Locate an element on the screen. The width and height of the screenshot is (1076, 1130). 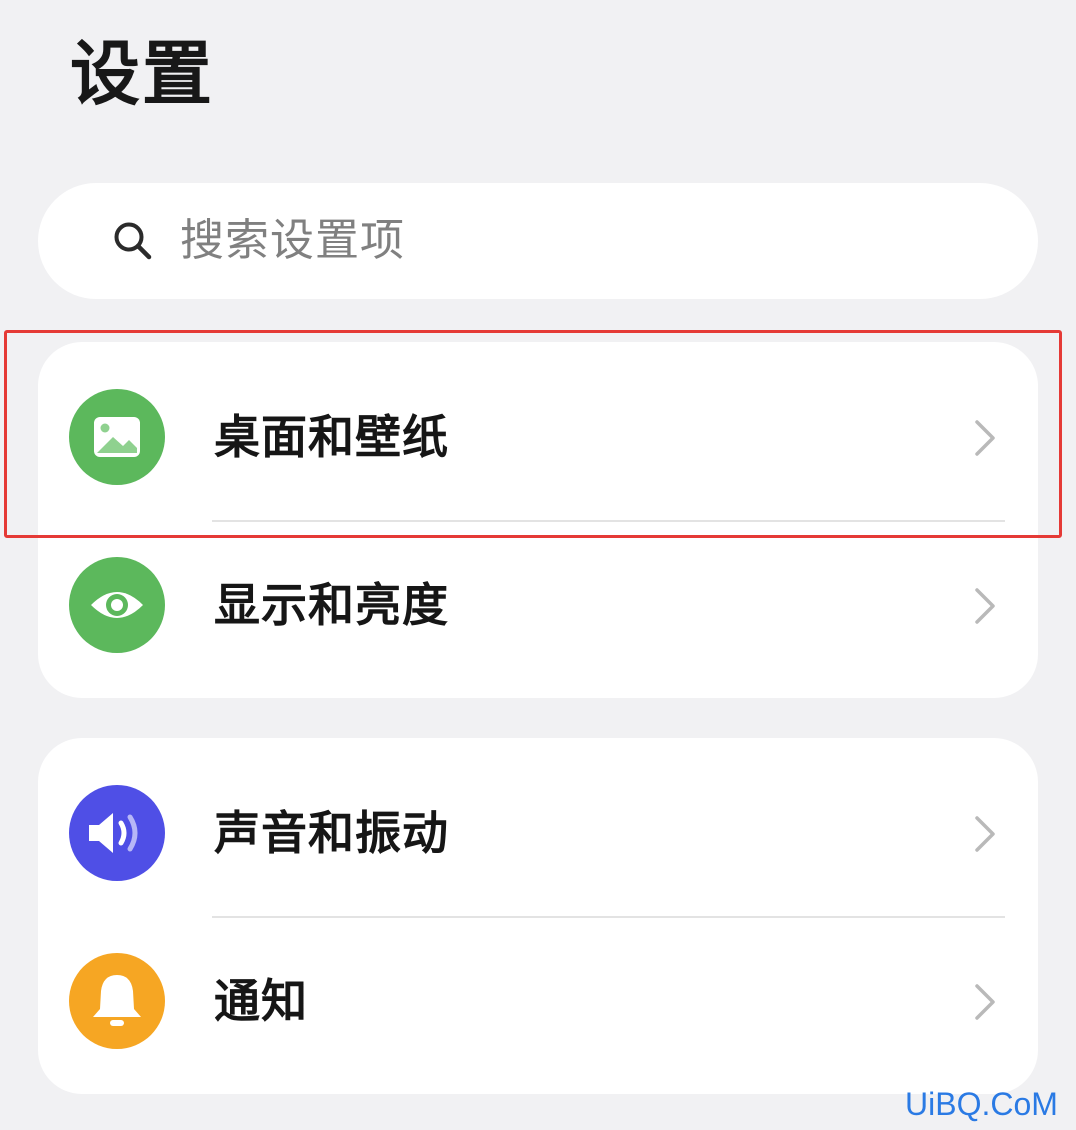
settings-item-wallpaper: 桌面和壁纸 is located at coordinates (538, 437).